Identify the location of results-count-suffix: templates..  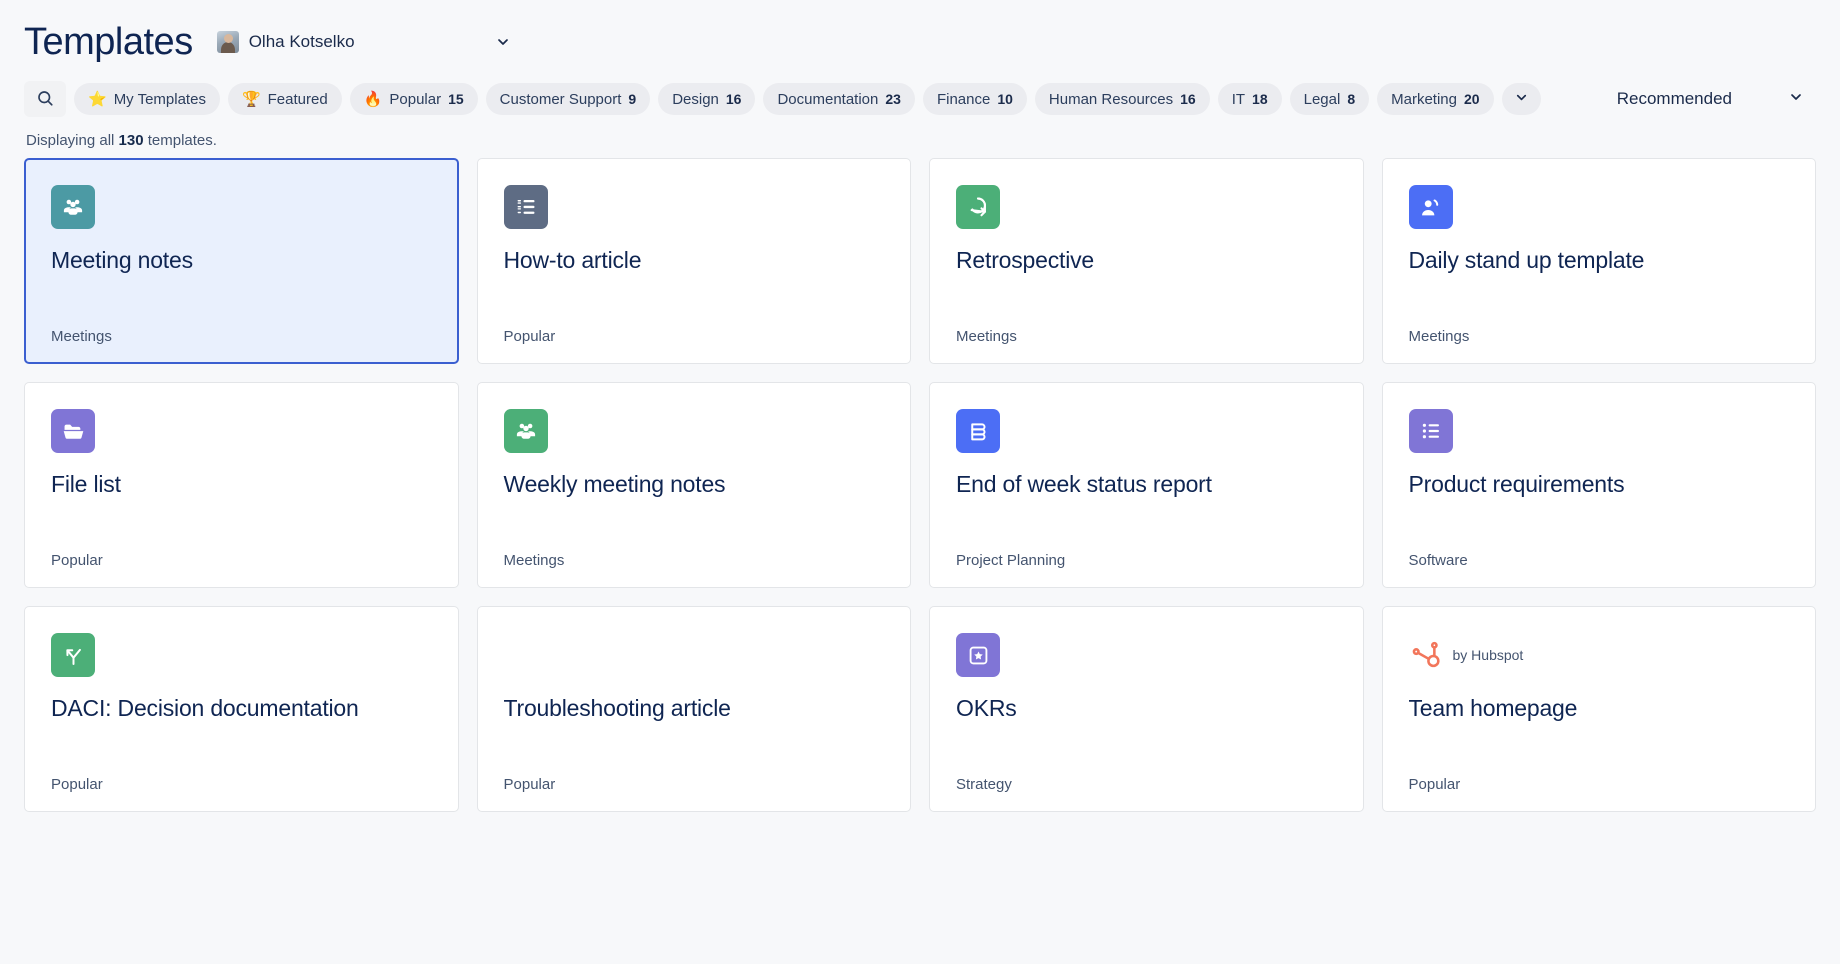
(180, 140).